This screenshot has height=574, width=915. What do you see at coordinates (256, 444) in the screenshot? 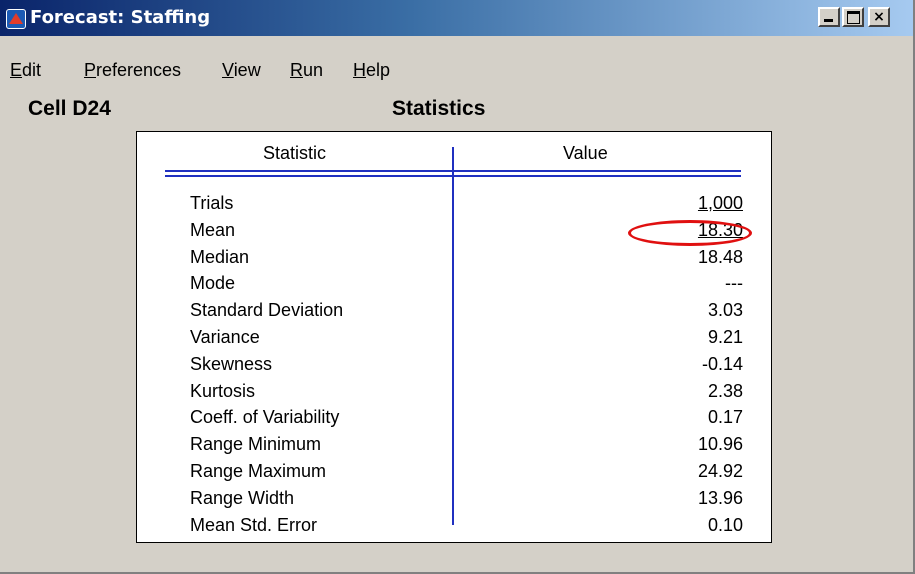
I see `row-label: Range Minimum` at bounding box center [256, 444].